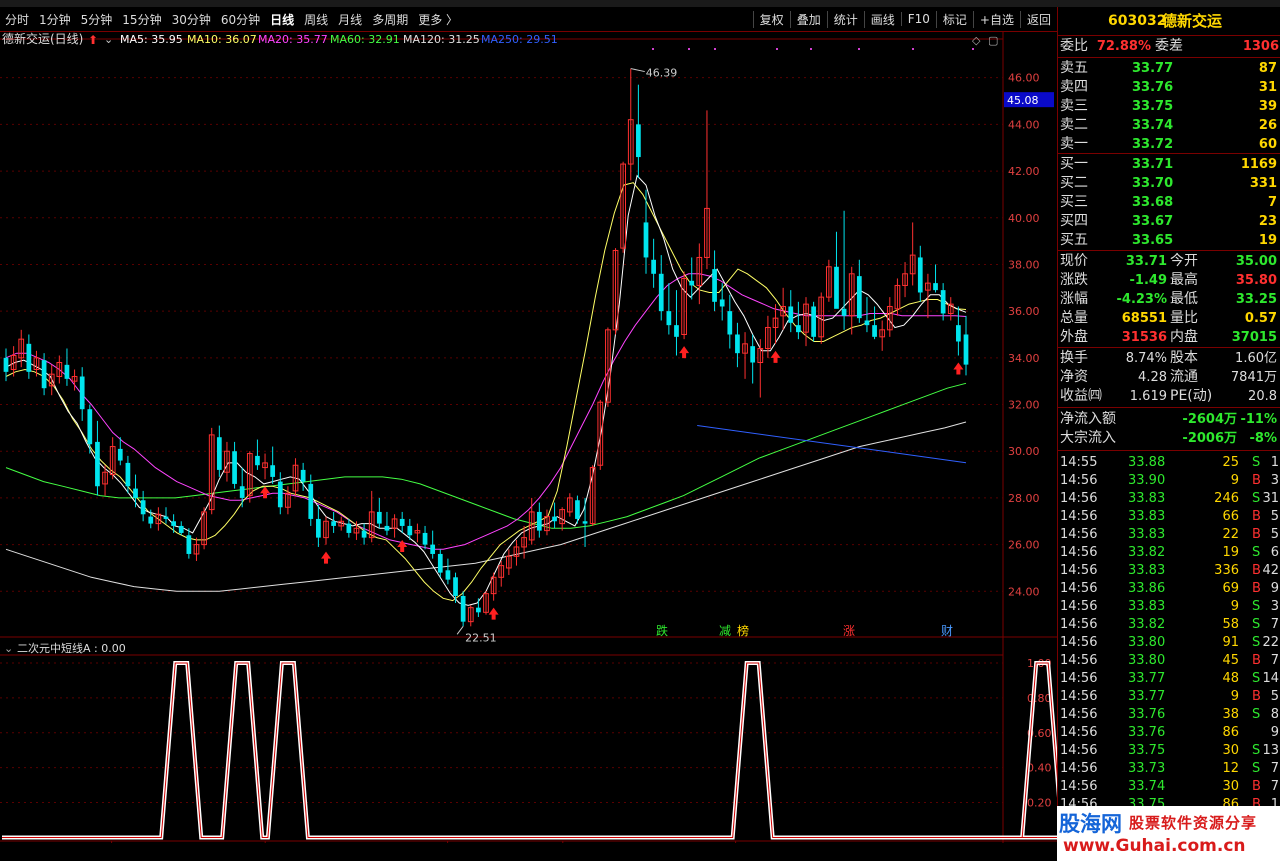 The width and height of the screenshot is (1280, 861). I want to click on tick-volume: 91, so click(1230, 642).